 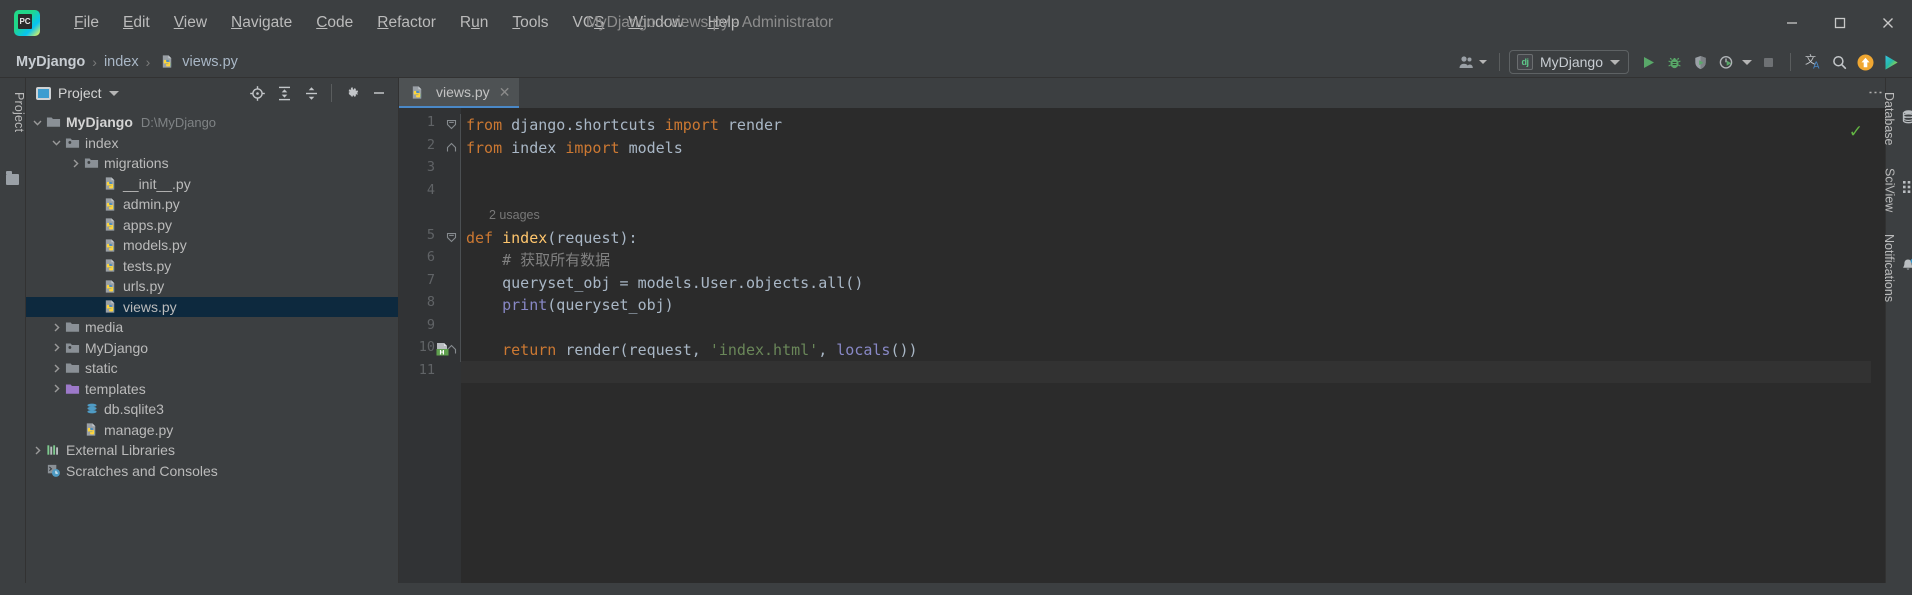 What do you see at coordinates (1889, 119) in the screenshot?
I see `tool-tab-label: Database` at bounding box center [1889, 119].